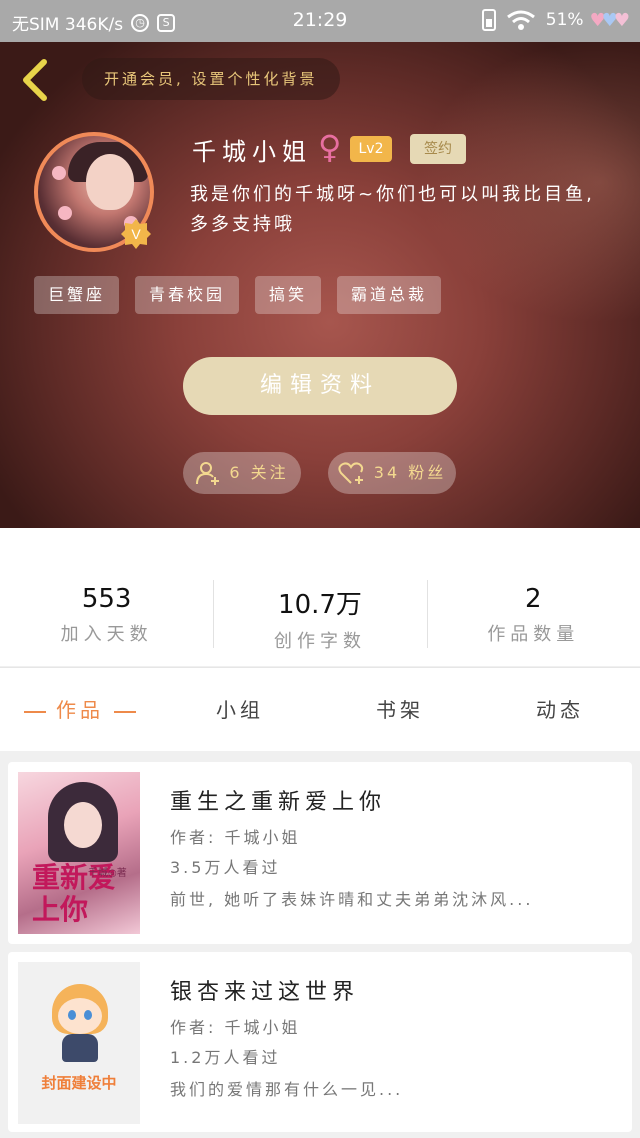 The image size is (640, 1138). Describe the element at coordinates (392, 209) in the screenshot. I see `user-bio: 我是你们的千城呀~你们也可以叫我比目鱼, 多多支持哦` at that location.